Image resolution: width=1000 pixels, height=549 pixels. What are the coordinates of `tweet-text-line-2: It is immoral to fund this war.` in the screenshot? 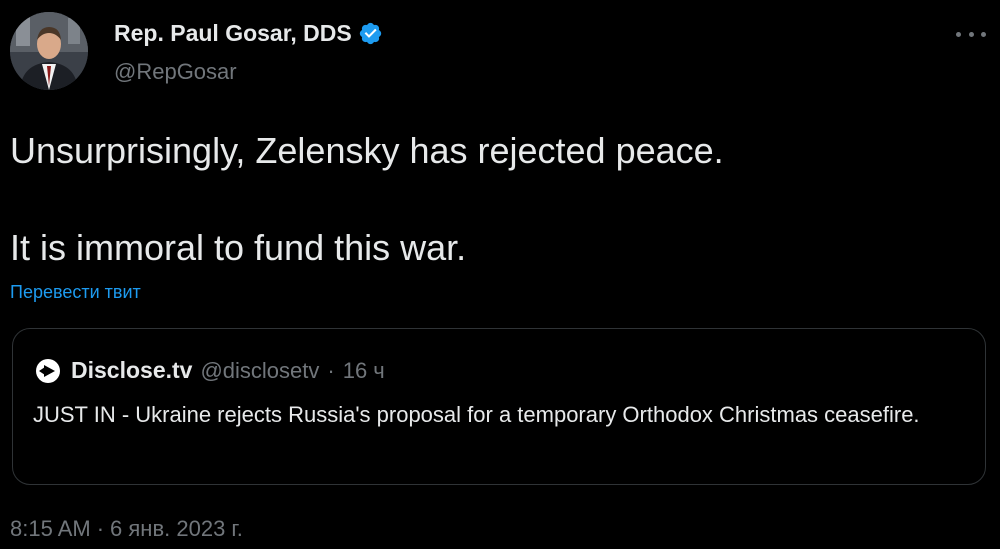 It's located at (238, 247).